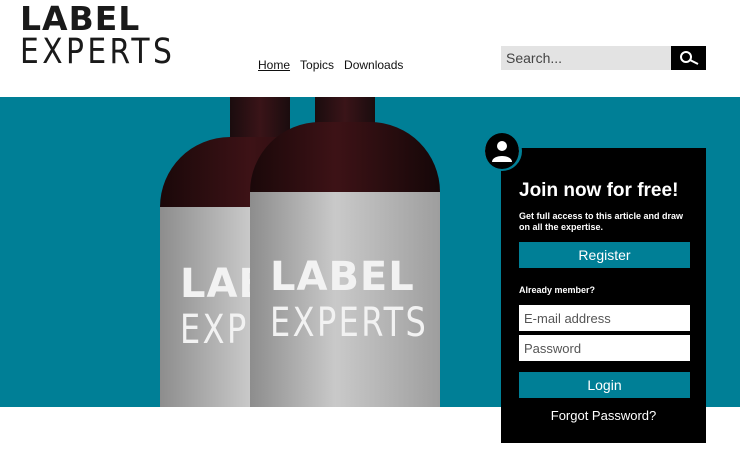  I want to click on logo-line-1: LABEL, so click(80, 19).